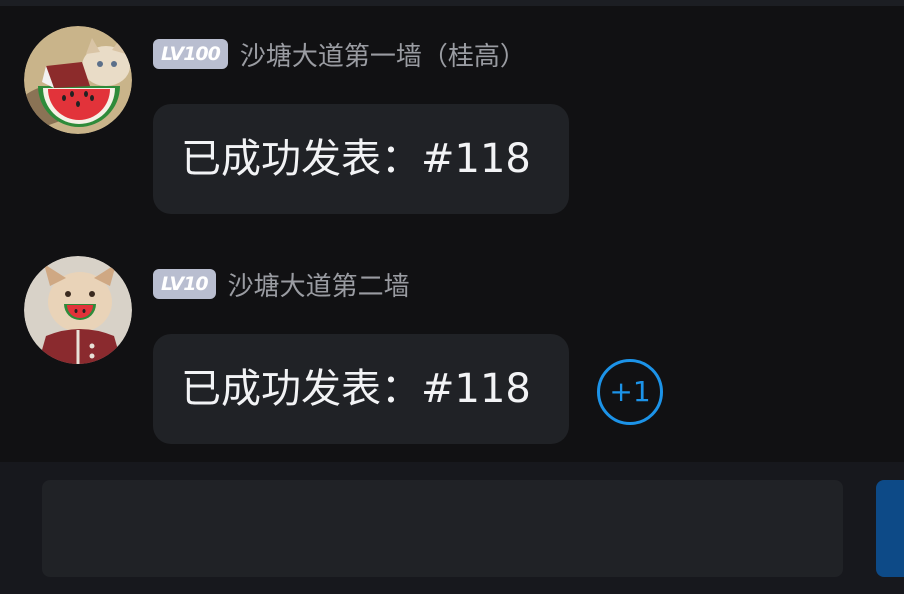 The image size is (904, 594). Describe the element at coordinates (78, 80) in the screenshot. I see `watermelon-cat-avatar-icon` at that location.